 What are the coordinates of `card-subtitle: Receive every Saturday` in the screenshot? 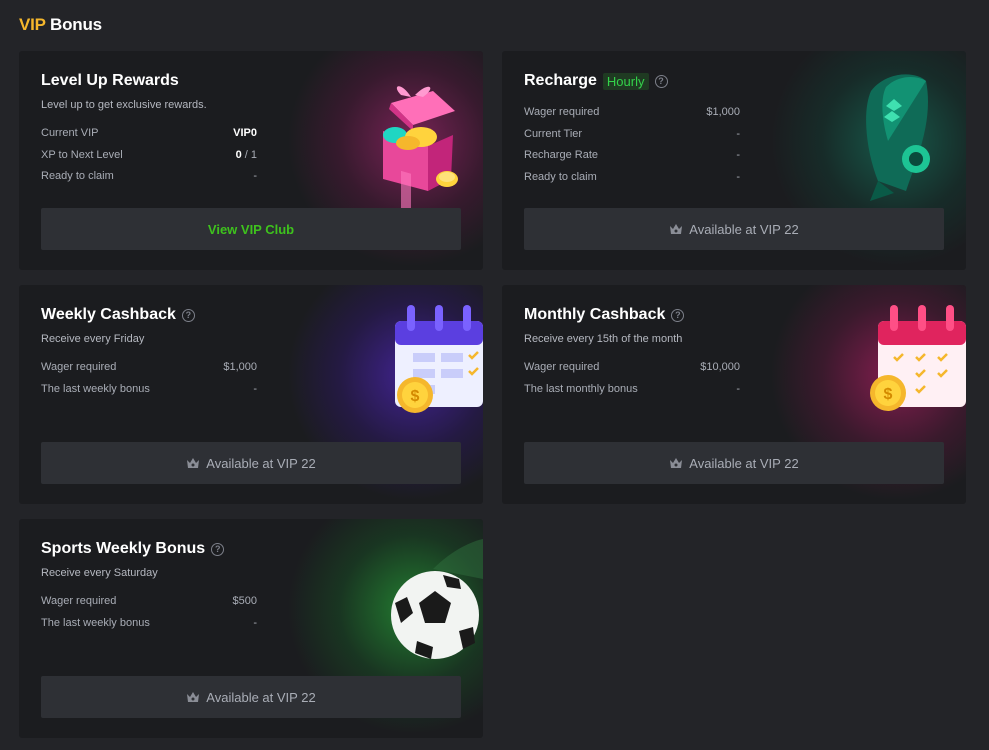 It's located at (99, 573).